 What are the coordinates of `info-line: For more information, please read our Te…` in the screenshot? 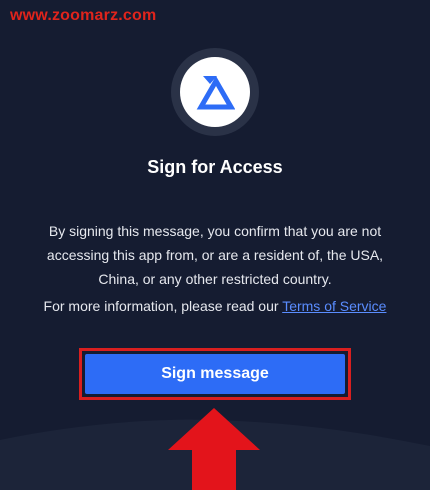 It's located at (215, 306).